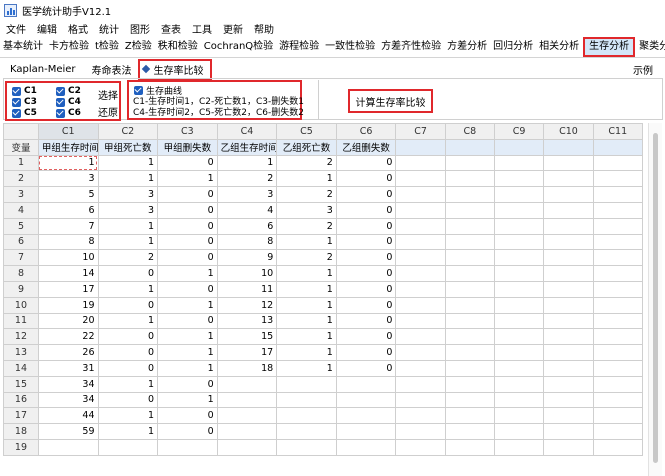 The height and width of the screenshot is (476, 665). Describe the element at coordinates (138, 47) in the screenshot. I see `module-tab: Z检验` at that location.